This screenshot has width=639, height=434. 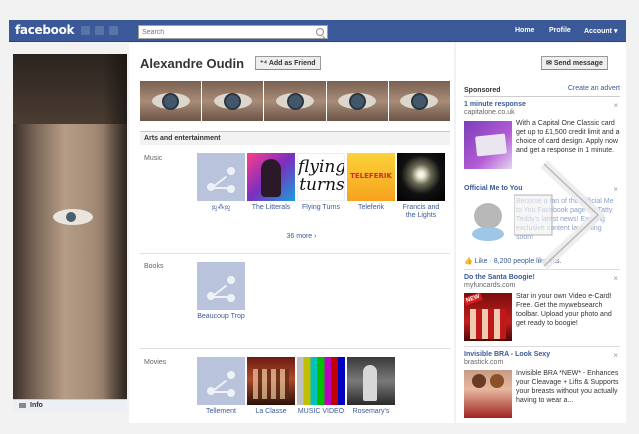 What do you see at coordinates (490, 285) in the screenshot?
I see `ad-url: myfuncards.com` at bounding box center [490, 285].